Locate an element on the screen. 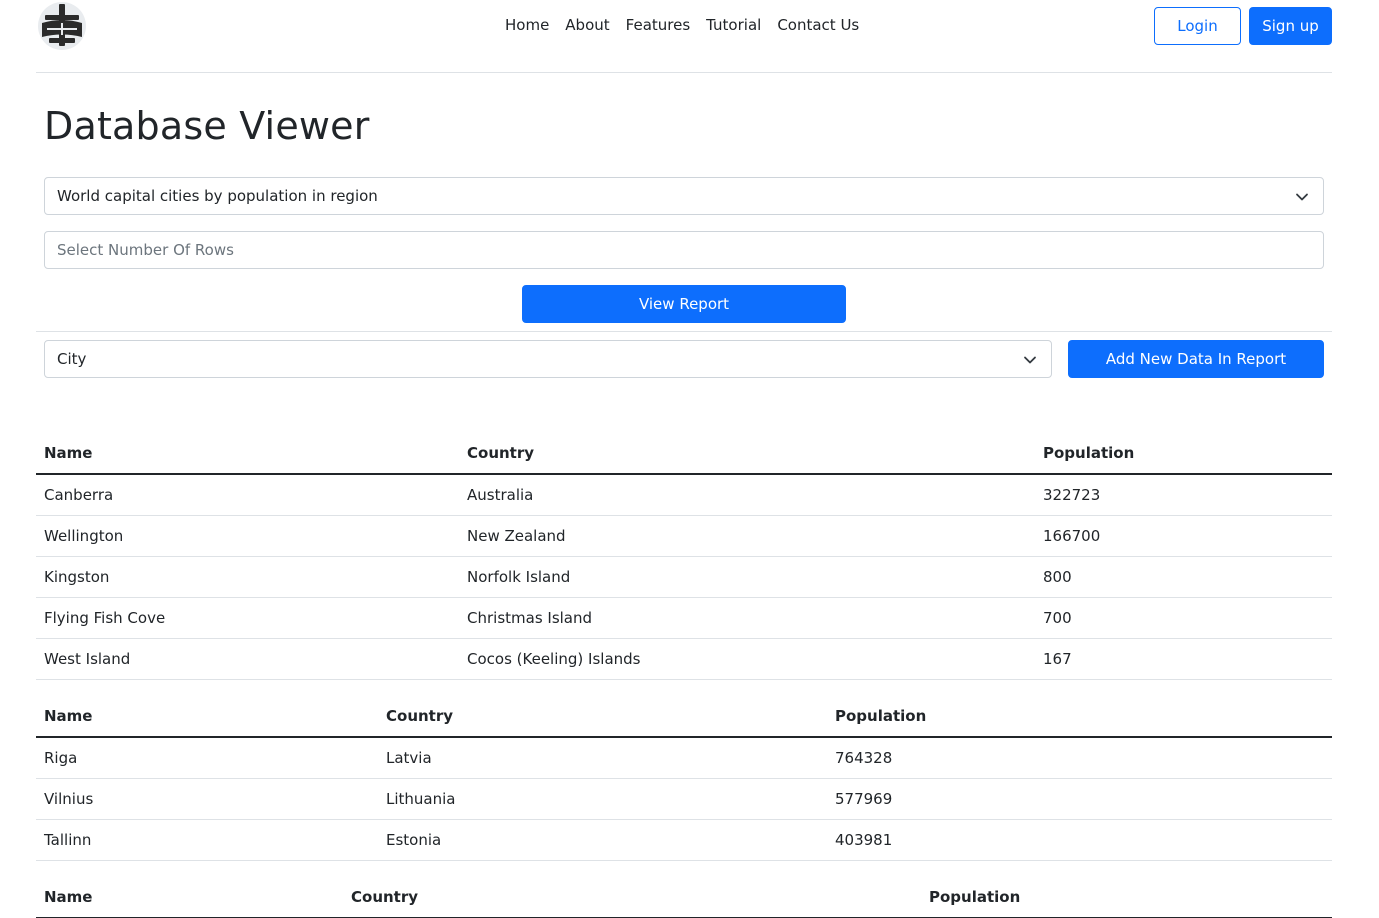  cell-country: Estonia is located at coordinates (602, 840).